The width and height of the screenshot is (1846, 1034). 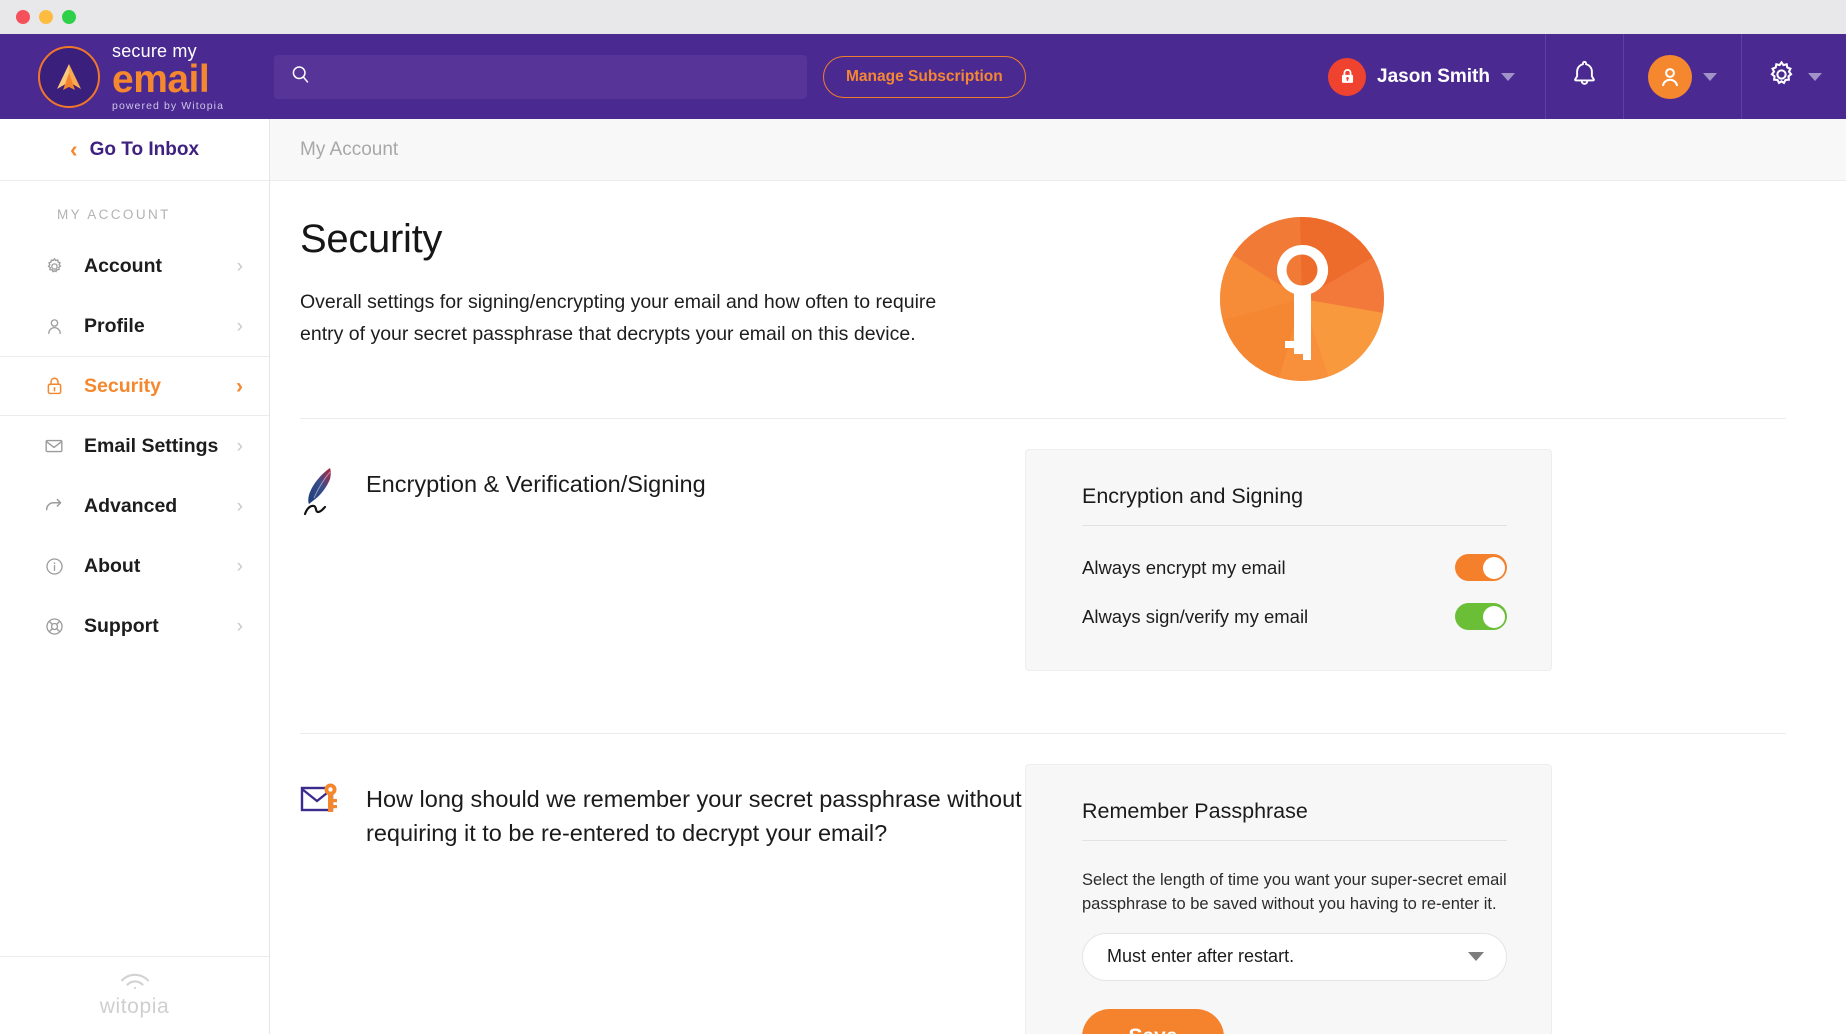 I want to click on breadcrumb-bar: My Account, so click(x=1058, y=150).